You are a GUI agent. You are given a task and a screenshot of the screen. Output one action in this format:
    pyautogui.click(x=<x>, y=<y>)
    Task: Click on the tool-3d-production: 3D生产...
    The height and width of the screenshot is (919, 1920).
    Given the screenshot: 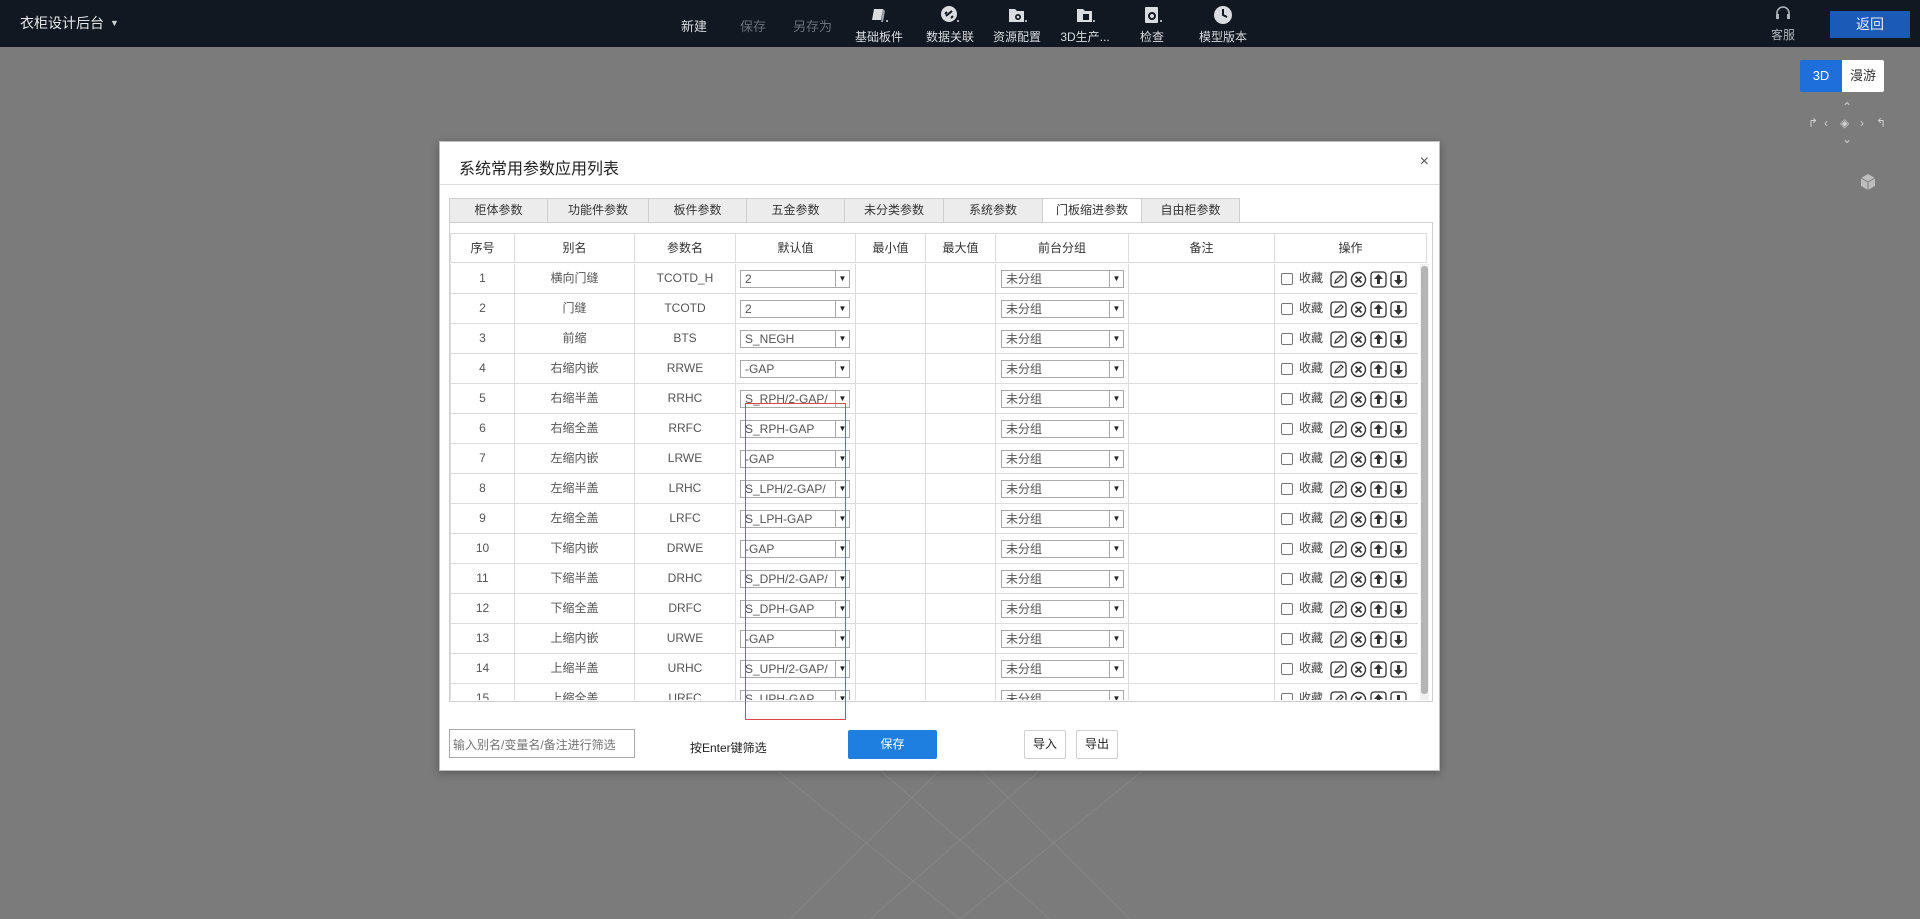 What is the action you would take?
    pyautogui.click(x=1085, y=24)
    